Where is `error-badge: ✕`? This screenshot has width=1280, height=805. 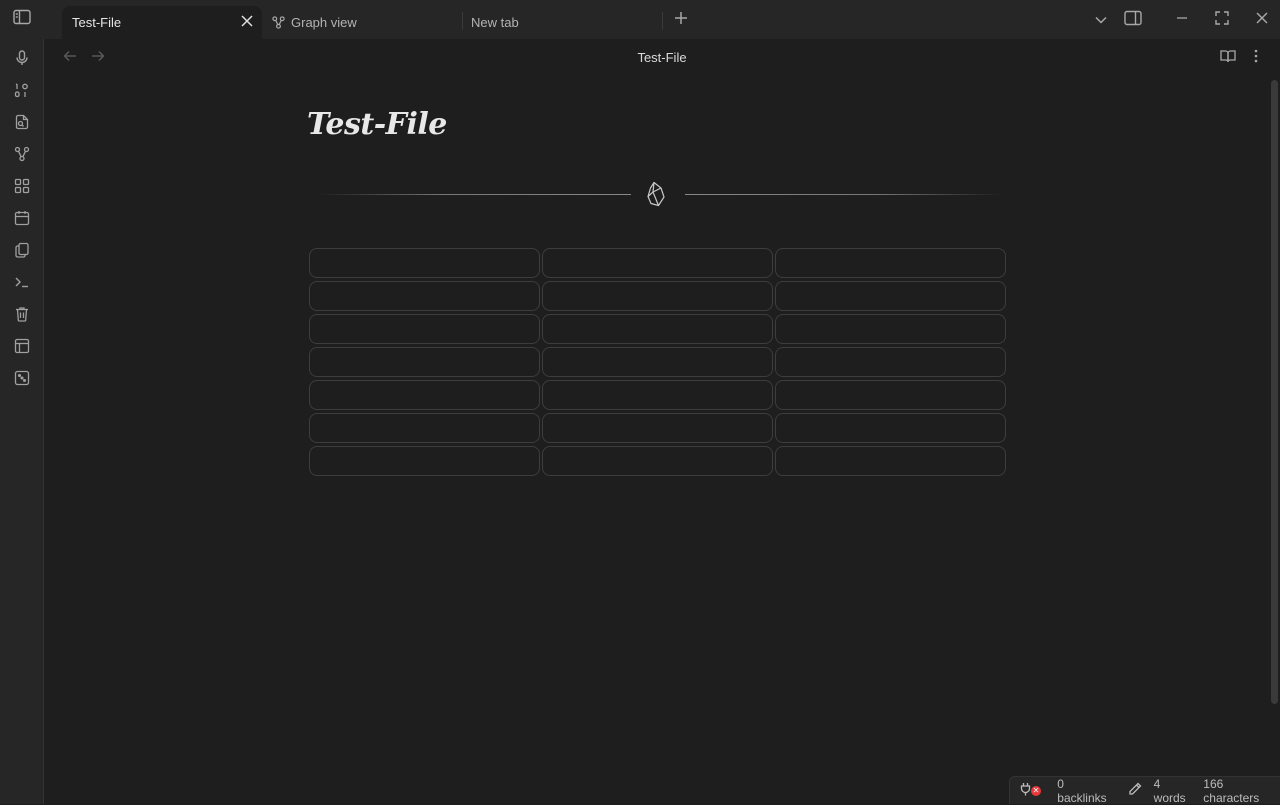
error-badge: ✕ is located at coordinates (1036, 791).